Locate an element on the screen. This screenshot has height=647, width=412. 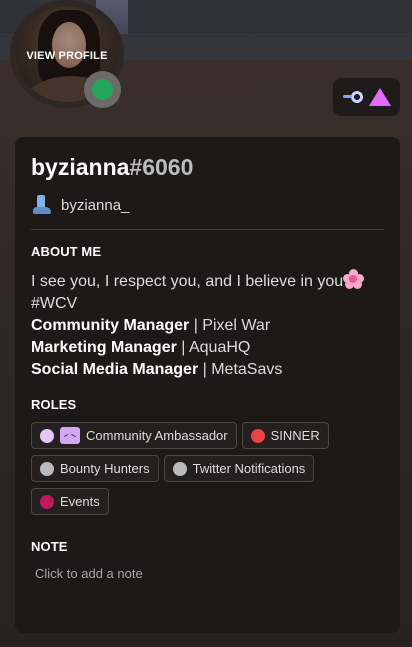
status-indicator is located at coordinates (102, 89).